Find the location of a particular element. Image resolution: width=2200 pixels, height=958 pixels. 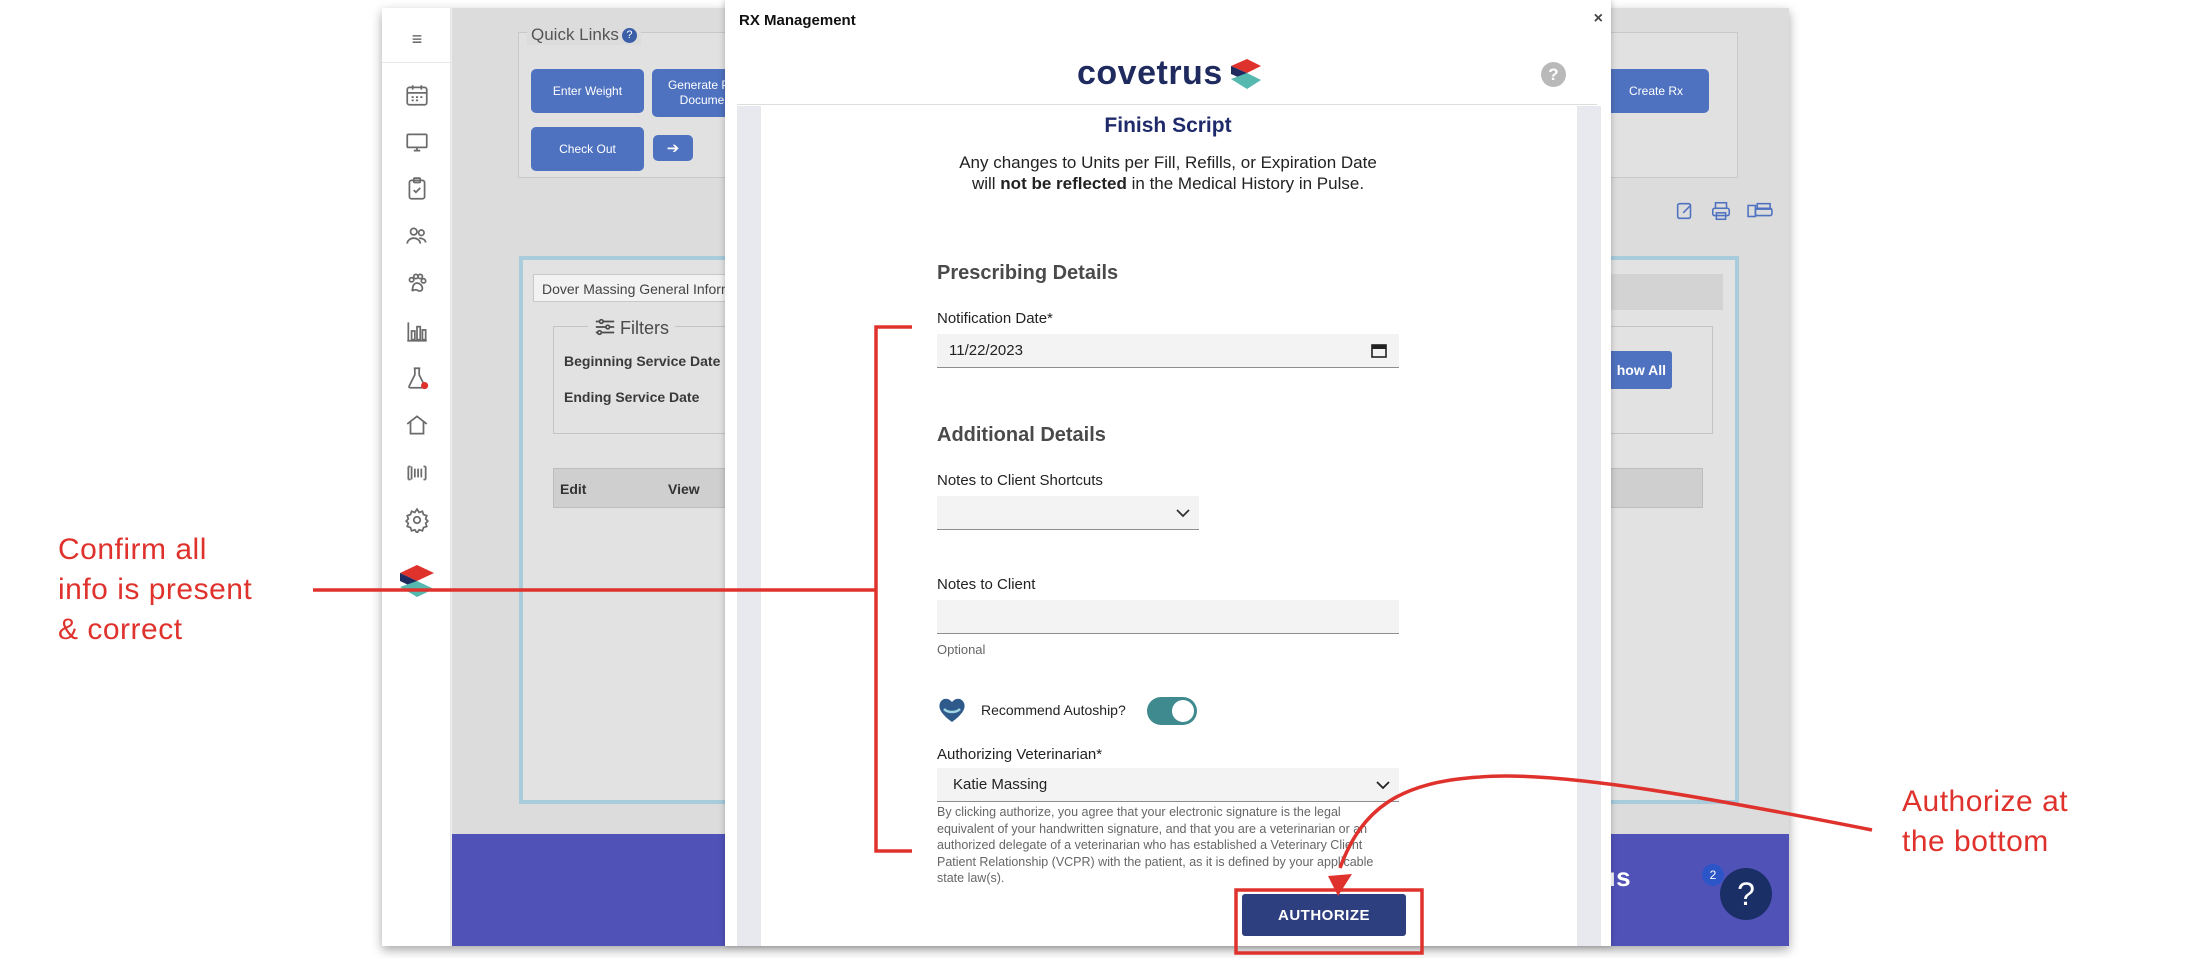

flask-icon is located at coordinates (417, 378).